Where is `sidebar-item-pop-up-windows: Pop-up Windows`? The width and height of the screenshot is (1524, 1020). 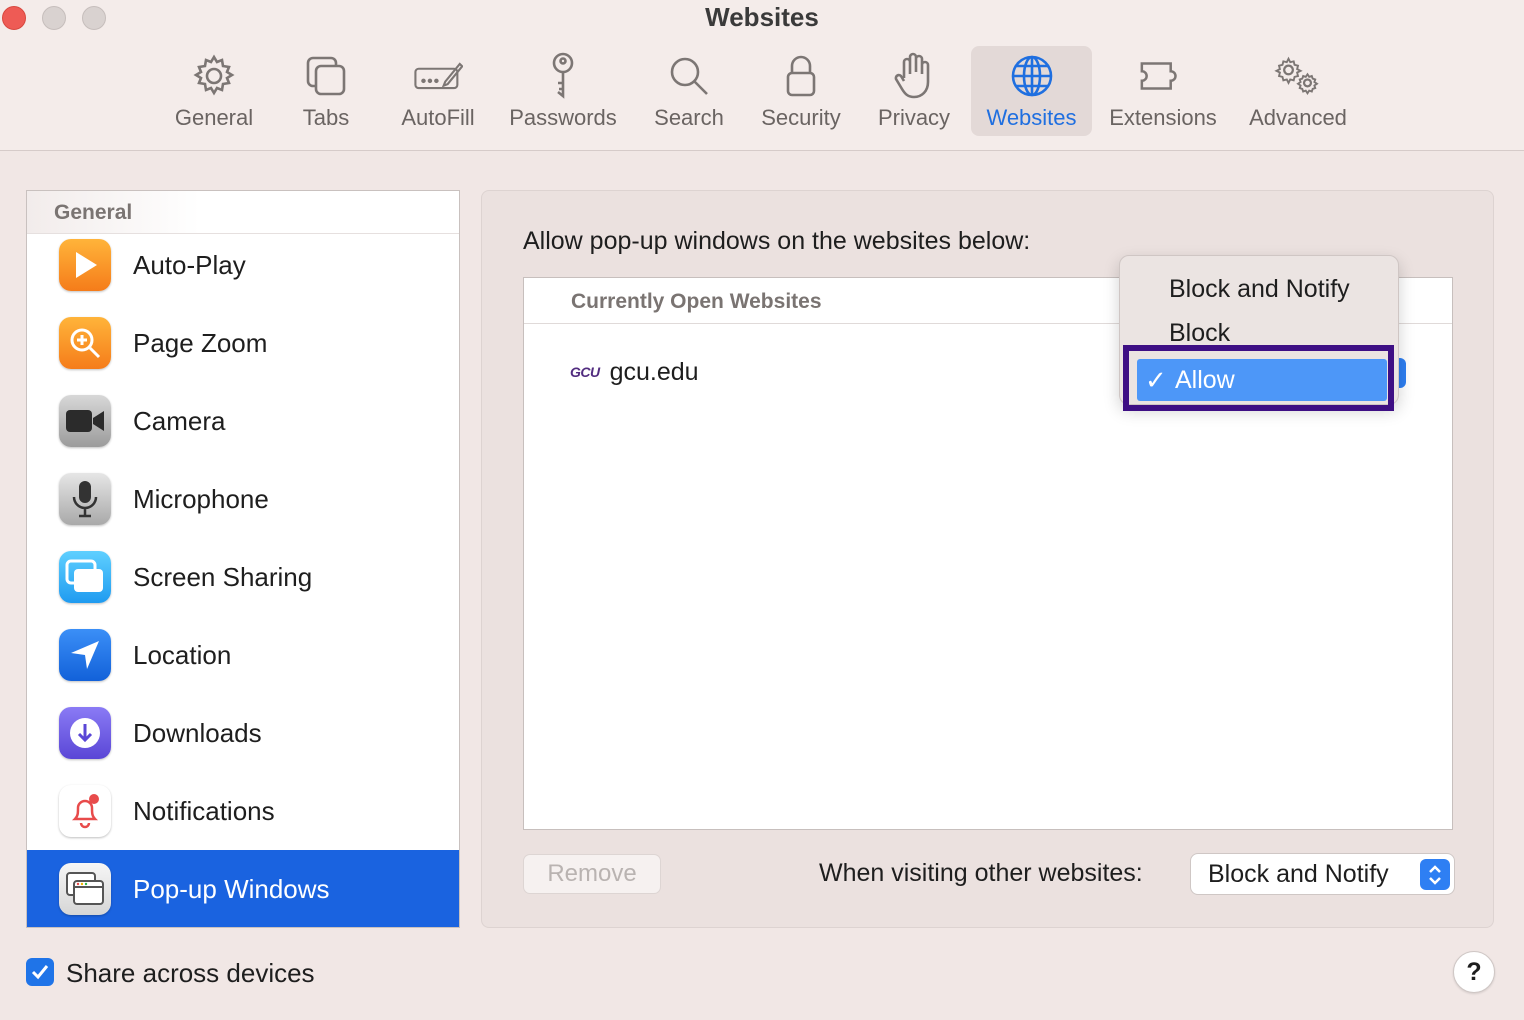 sidebar-item-pop-up-windows: Pop-up Windows is located at coordinates (243, 888).